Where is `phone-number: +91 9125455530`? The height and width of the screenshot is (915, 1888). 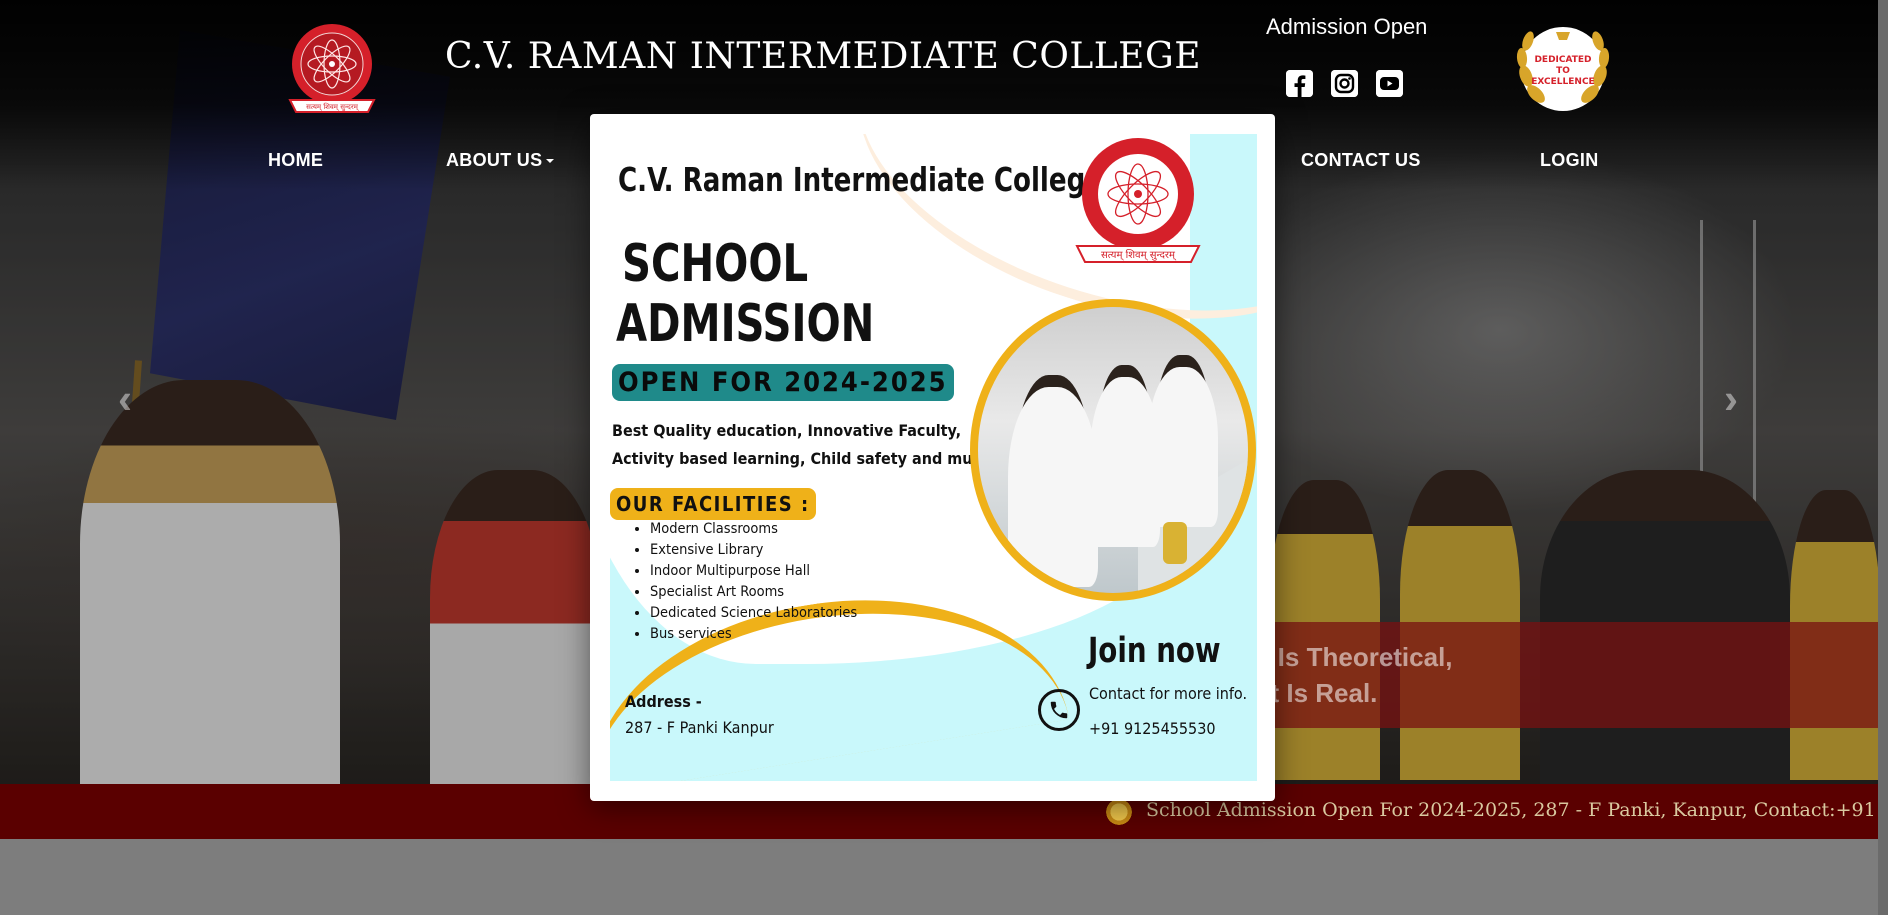 phone-number: +91 9125455530 is located at coordinates (1152, 728).